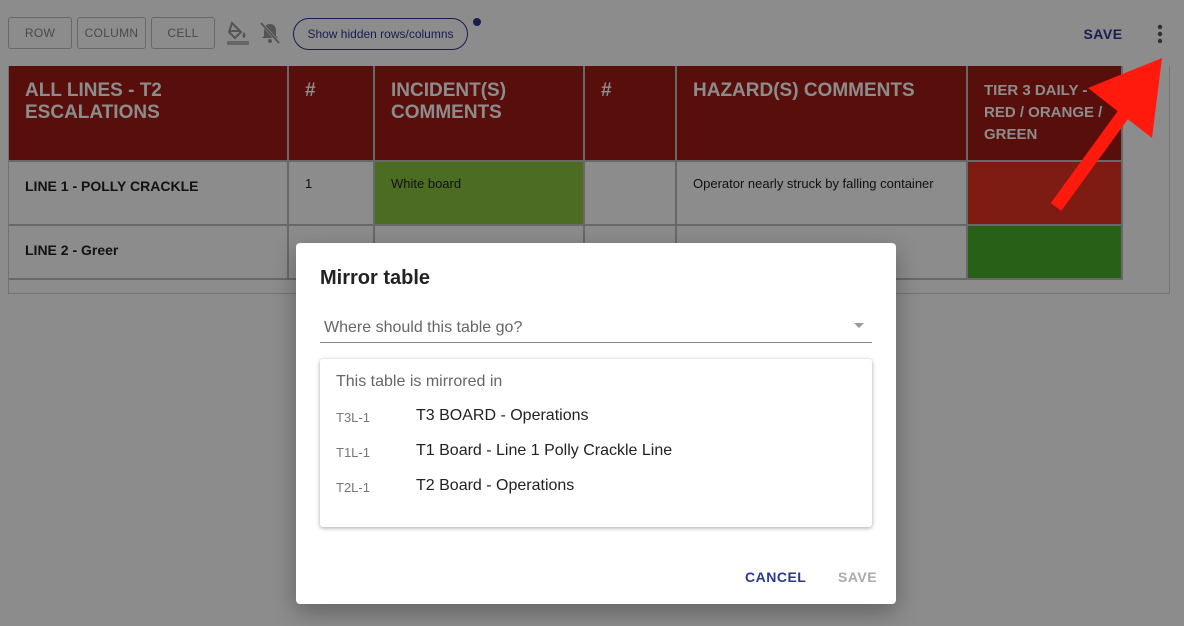 The height and width of the screenshot is (626, 1184). Describe the element at coordinates (596, 489) in the screenshot. I see `list-item: T2L-1 T2 Board - Operations` at that location.